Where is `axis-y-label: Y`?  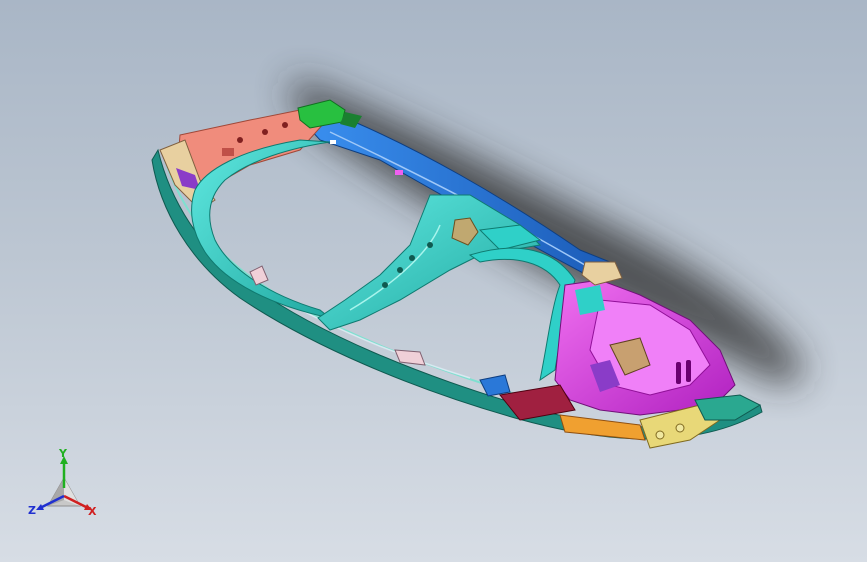
axis-y-label: Y is located at coordinates (63, 453).